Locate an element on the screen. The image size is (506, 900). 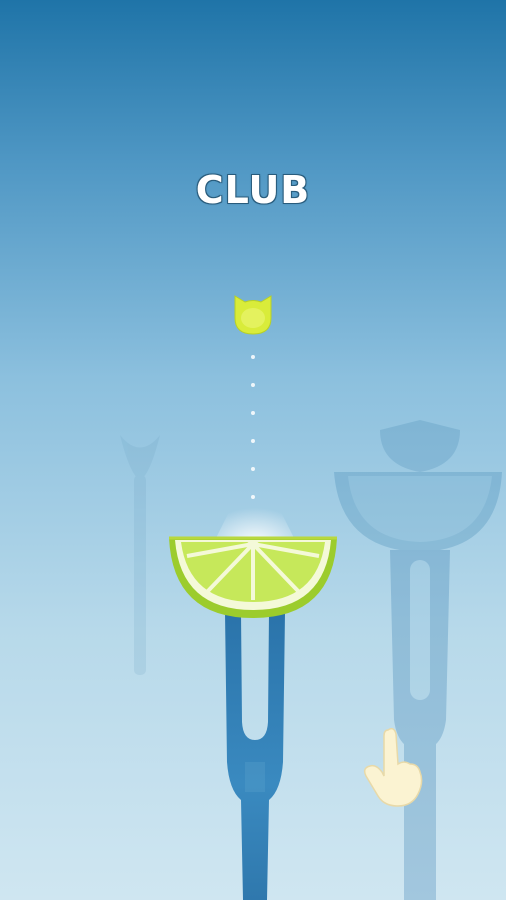
lime-slice is located at coordinates (253, 577).